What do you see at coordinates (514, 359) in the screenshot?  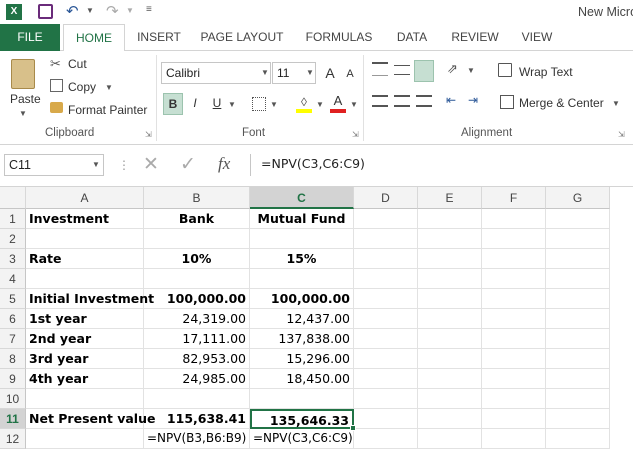 I see `cell-f8` at bounding box center [514, 359].